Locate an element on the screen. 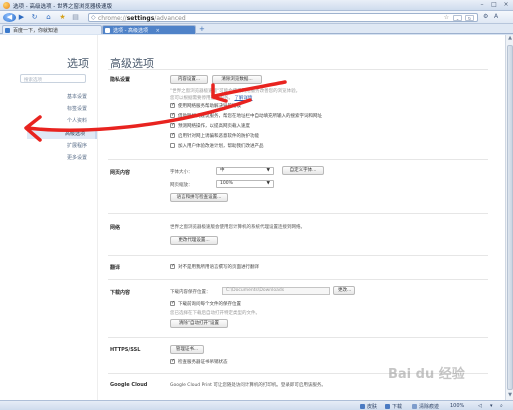 Image resolution: width=513 pixels, height=410 pixels. checkbox-suggestions is located at coordinates (172, 115).